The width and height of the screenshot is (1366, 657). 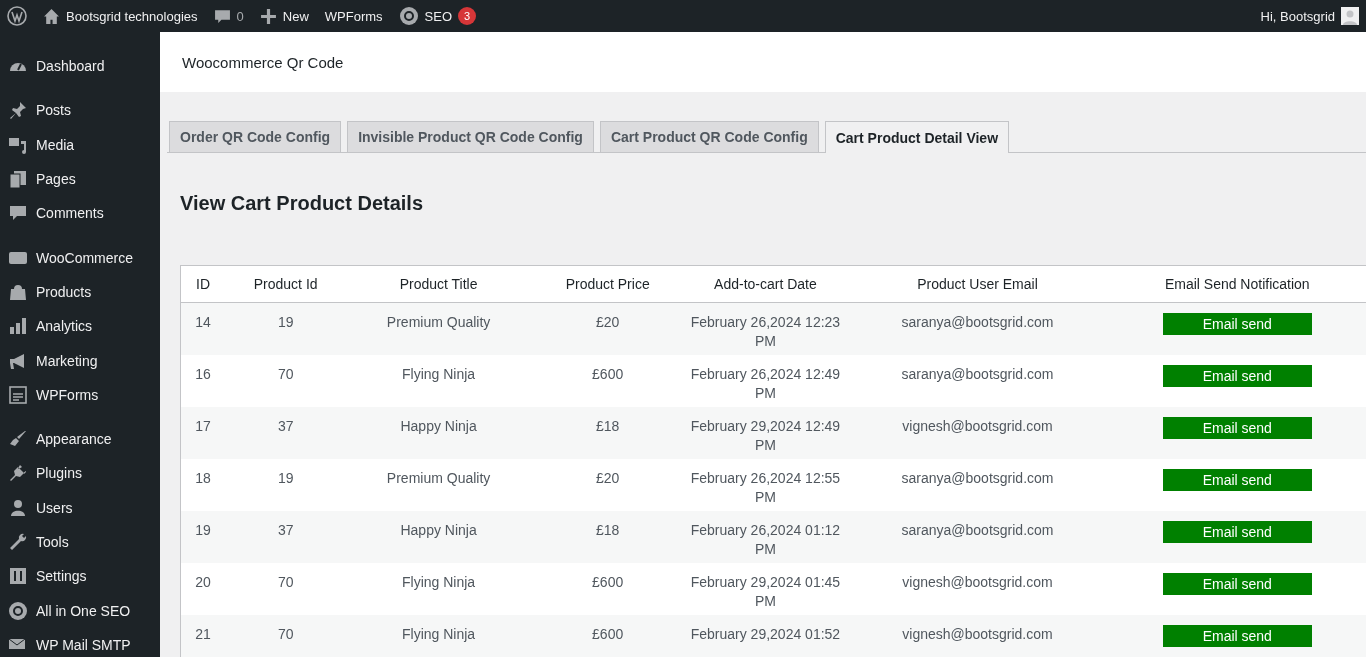 I want to click on menu-item: WP Mail SMTP, so click(x=83, y=644).